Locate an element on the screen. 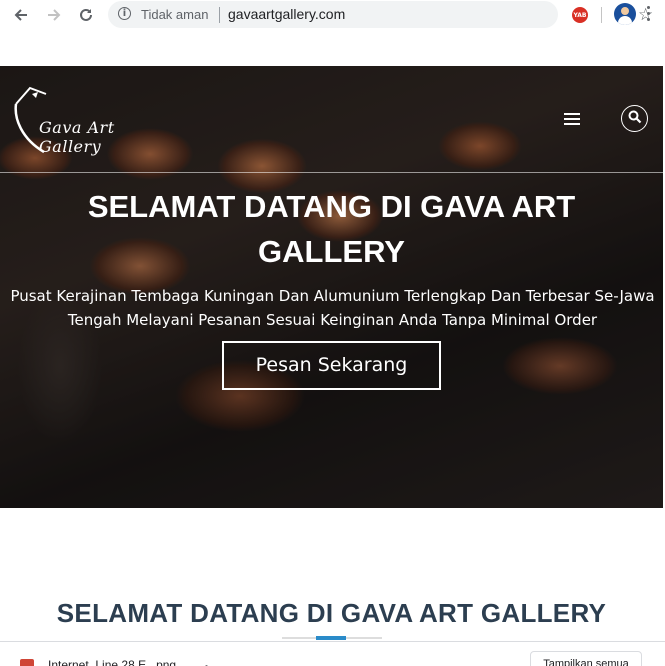 This screenshot has width=665, height=666. toolbar-divider is located at coordinates (601, 15).